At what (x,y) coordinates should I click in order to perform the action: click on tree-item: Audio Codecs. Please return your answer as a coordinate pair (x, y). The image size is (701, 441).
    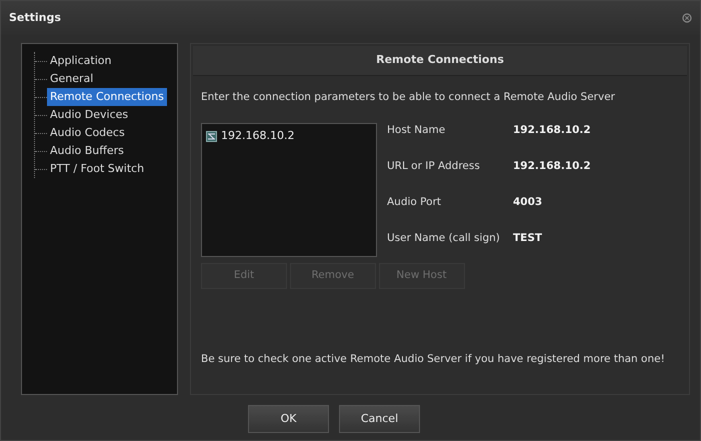
    Looking at the image, I should click on (87, 133).